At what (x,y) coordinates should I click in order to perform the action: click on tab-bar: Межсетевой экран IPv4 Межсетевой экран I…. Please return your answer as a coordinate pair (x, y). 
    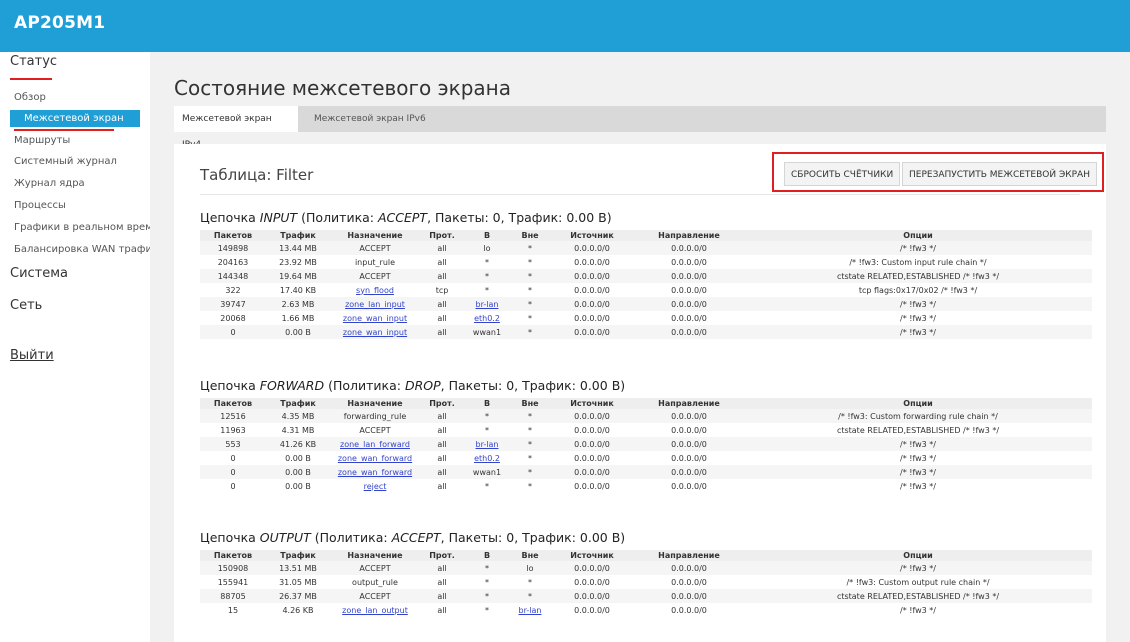
    Looking at the image, I should click on (640, 128).